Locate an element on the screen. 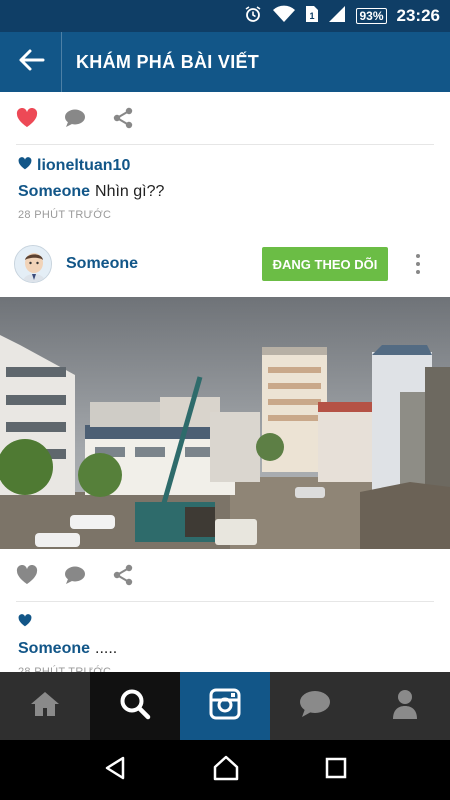 The image size is (450, 800). liked-by-user: lioneltuan10 is located at coordinates (83, 166).